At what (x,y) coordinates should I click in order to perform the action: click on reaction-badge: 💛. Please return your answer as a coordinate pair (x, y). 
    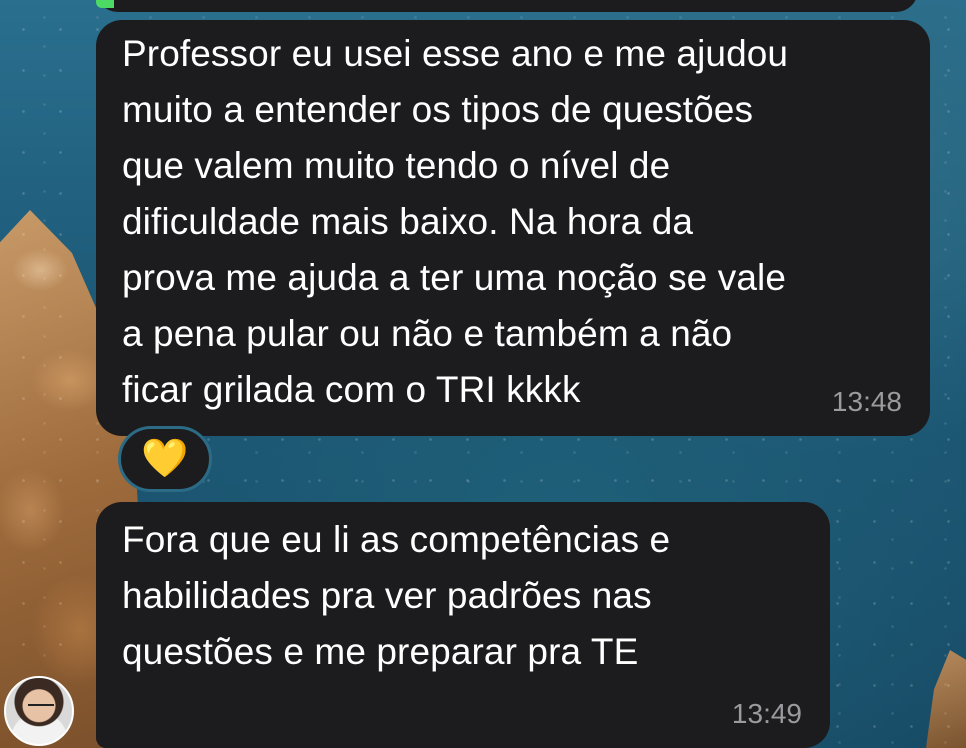
    Looking at the image, I should click on (165, 459).